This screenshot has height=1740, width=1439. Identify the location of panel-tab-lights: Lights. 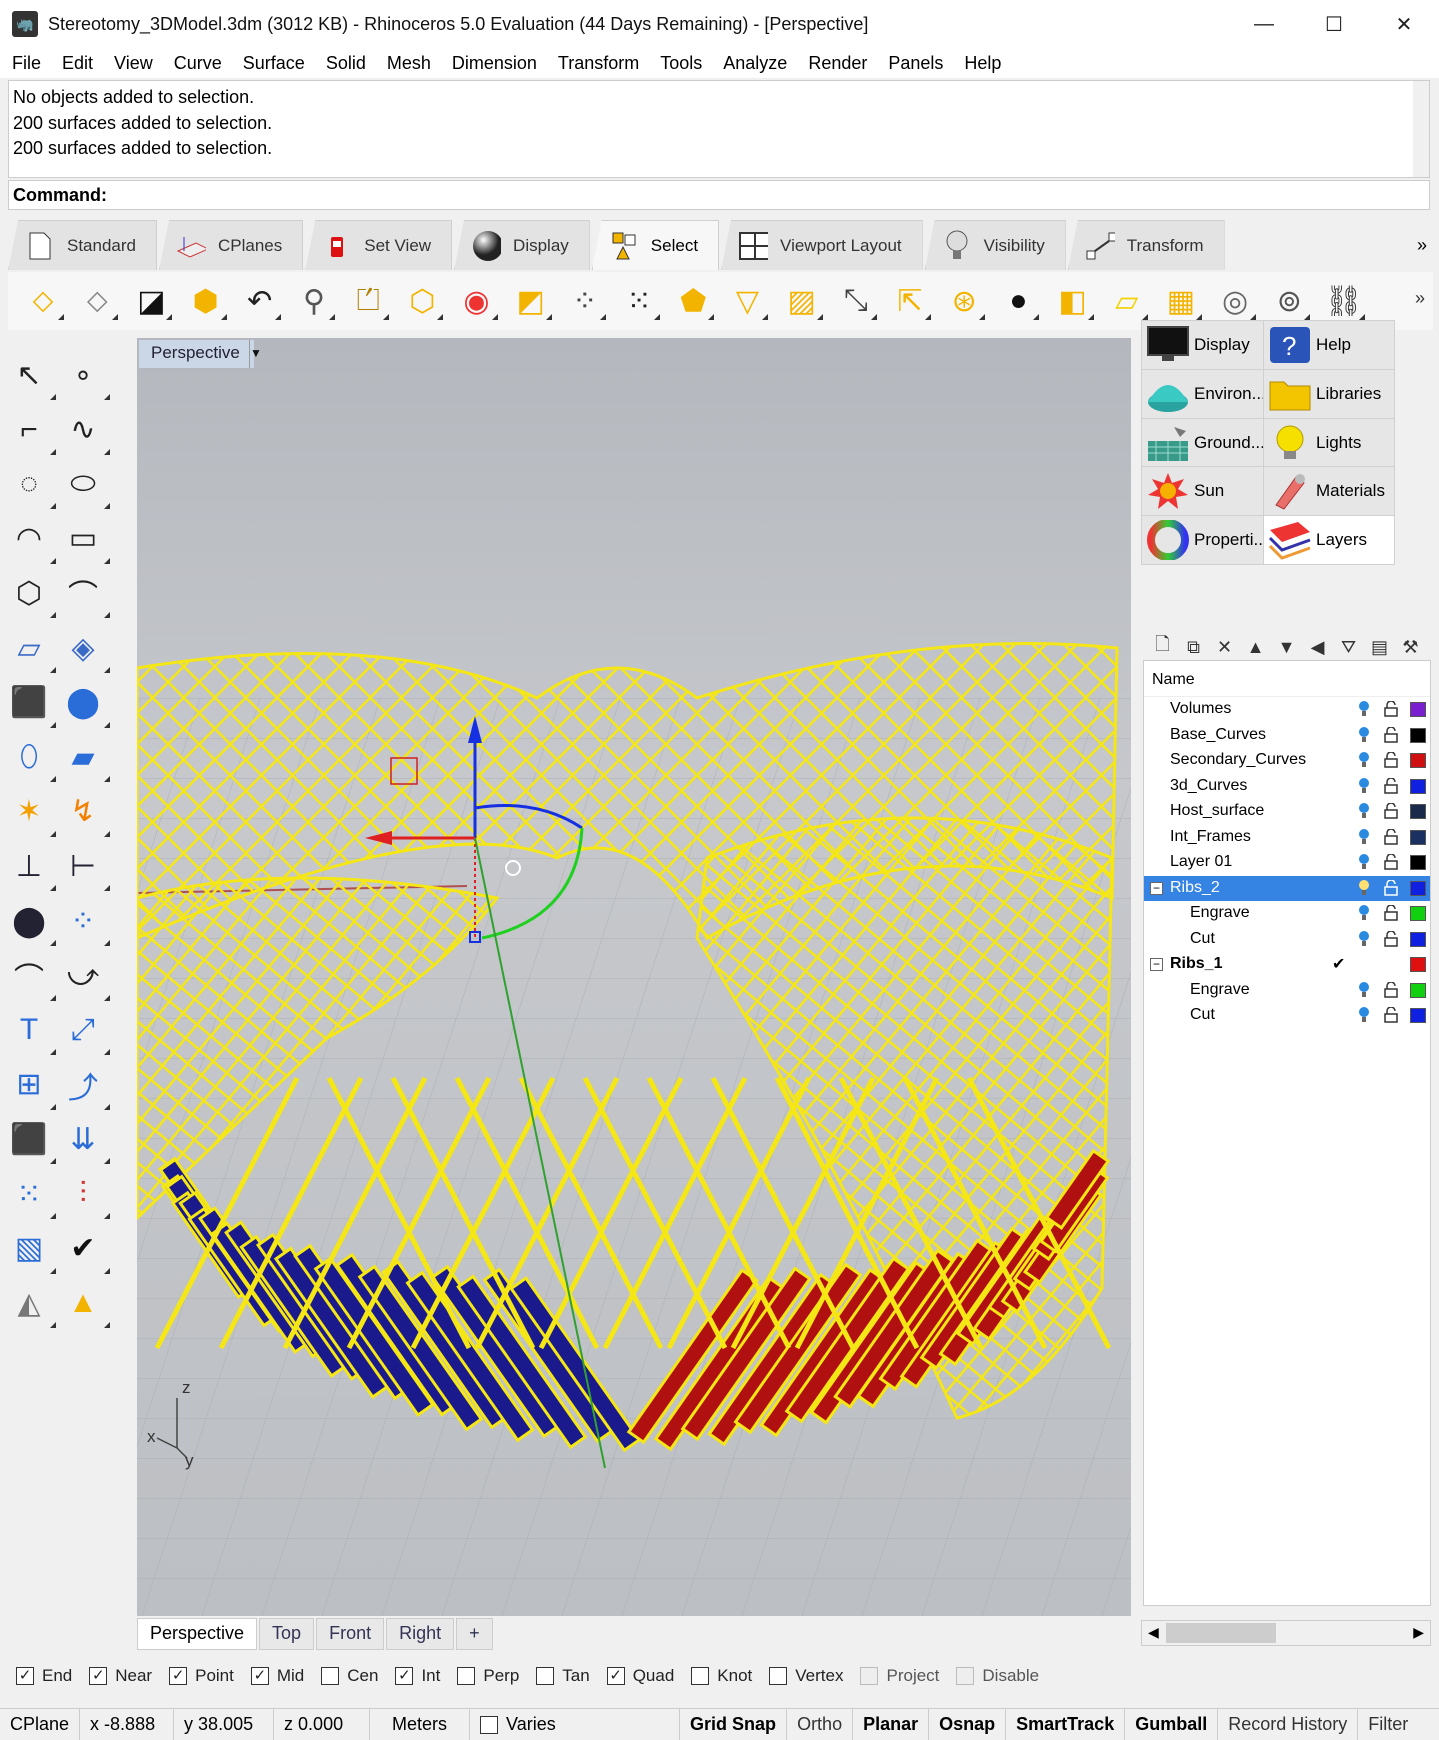
(1329, 442).